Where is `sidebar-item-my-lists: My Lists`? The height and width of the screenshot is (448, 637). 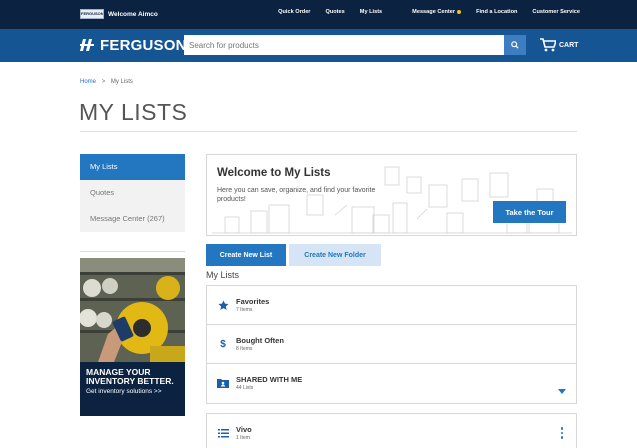 sidebar-item-my-lists: My Lists is located at coordinates (132, 167).